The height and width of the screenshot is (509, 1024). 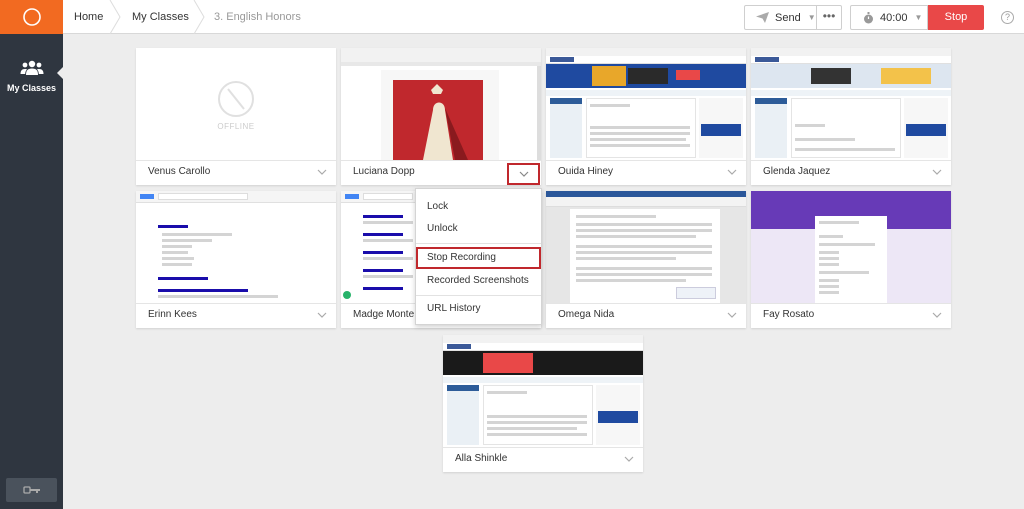 What do you see at coordinates (478, 207) in the screenshot?
I see `menu-item-lock: Lock` at bounding box center [478, 207].